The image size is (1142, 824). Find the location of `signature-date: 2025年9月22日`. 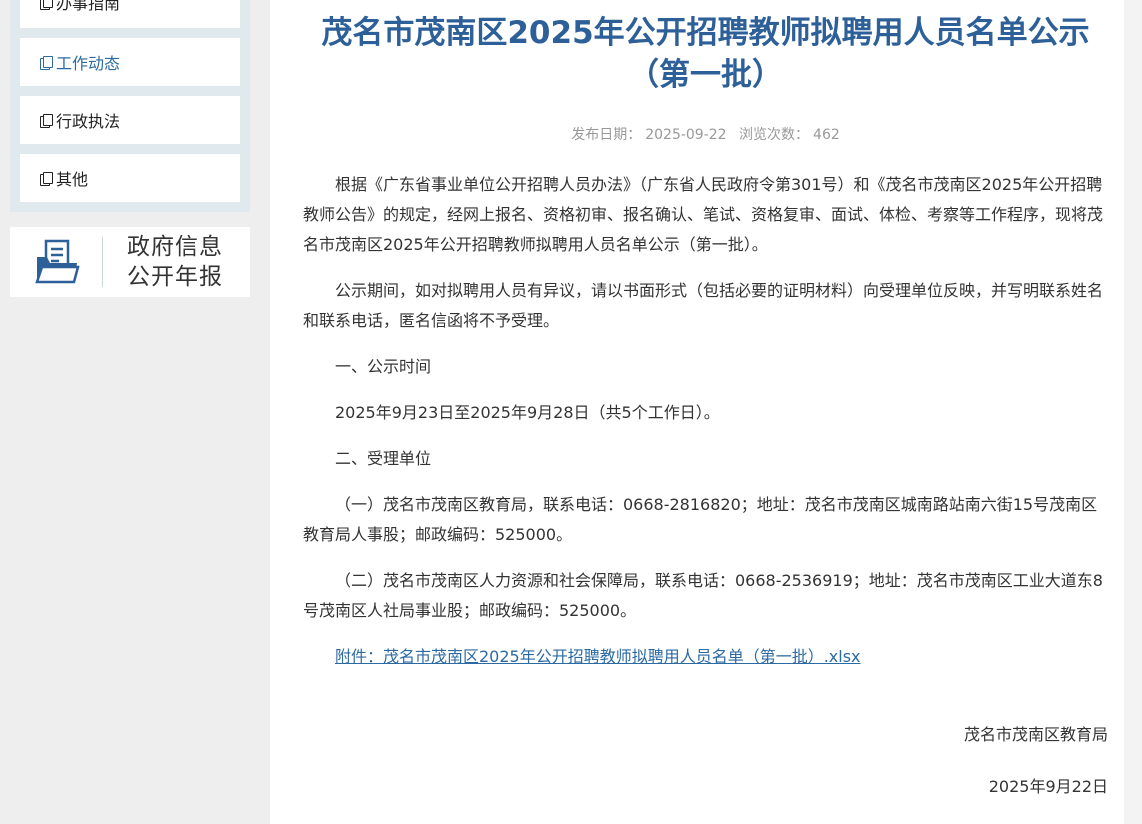

signature-date: 2025年9月22日 is located at coordinates (1048, 786).